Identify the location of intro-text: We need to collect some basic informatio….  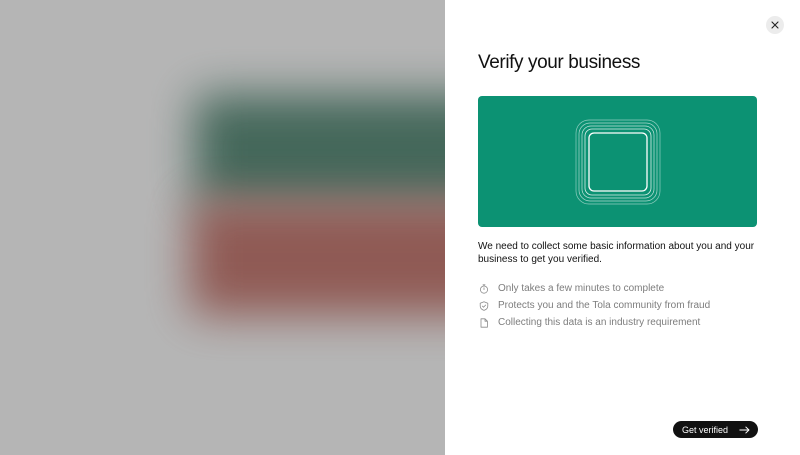
(616, 253).